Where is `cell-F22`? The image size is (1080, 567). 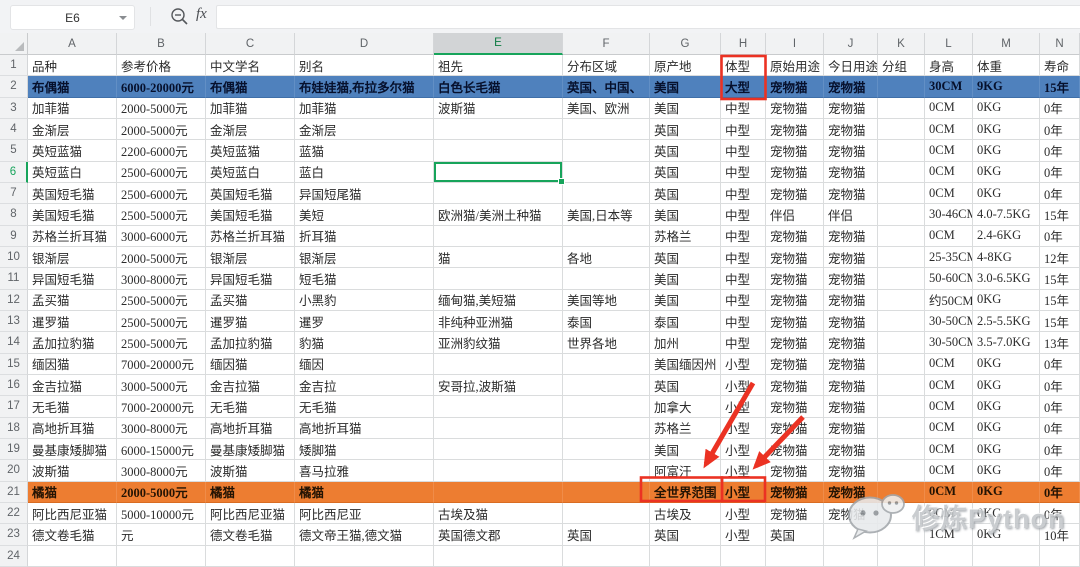
cell-F22 is located at coordinates (606, 513).